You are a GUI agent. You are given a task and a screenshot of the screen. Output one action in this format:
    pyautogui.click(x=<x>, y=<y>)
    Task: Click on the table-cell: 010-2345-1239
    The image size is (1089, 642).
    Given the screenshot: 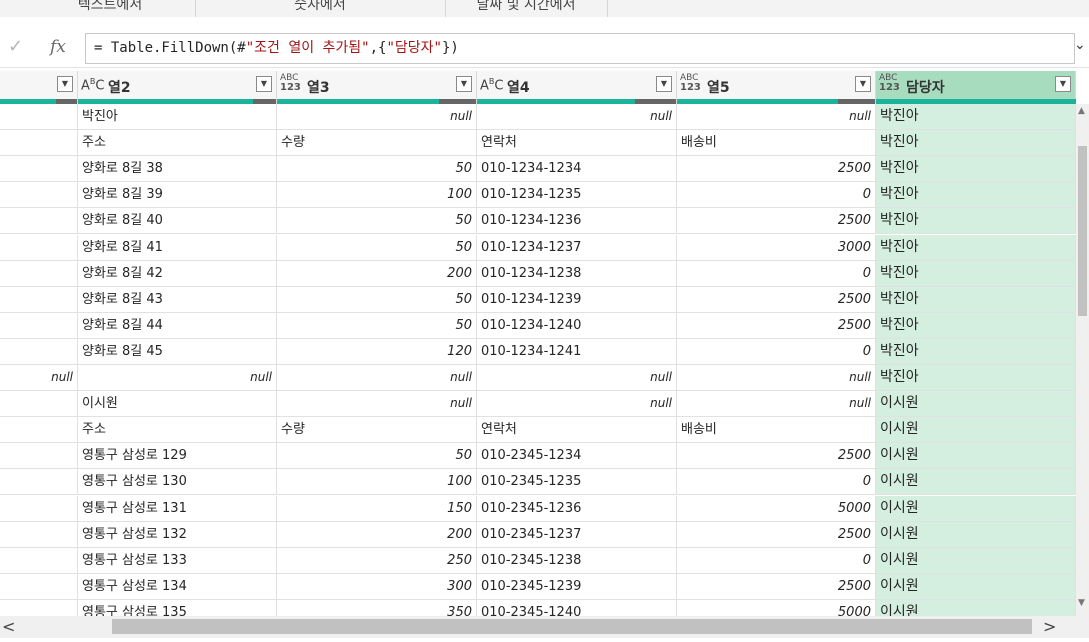 What is the action you would take?
    pyautogui.click(x=577, y=586)
    